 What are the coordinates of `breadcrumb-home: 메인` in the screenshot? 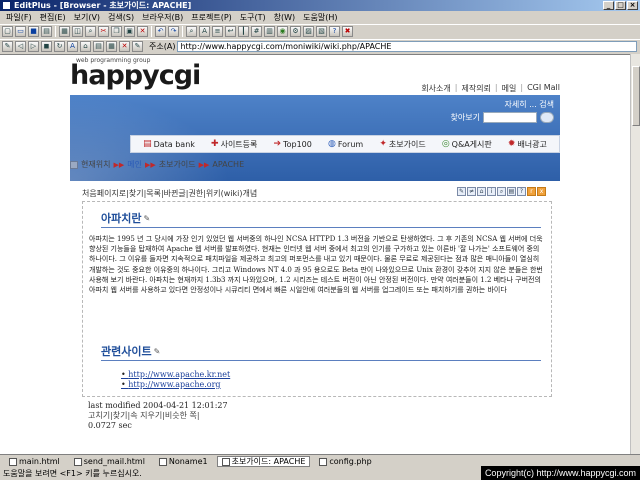 It's located at (134, 164).